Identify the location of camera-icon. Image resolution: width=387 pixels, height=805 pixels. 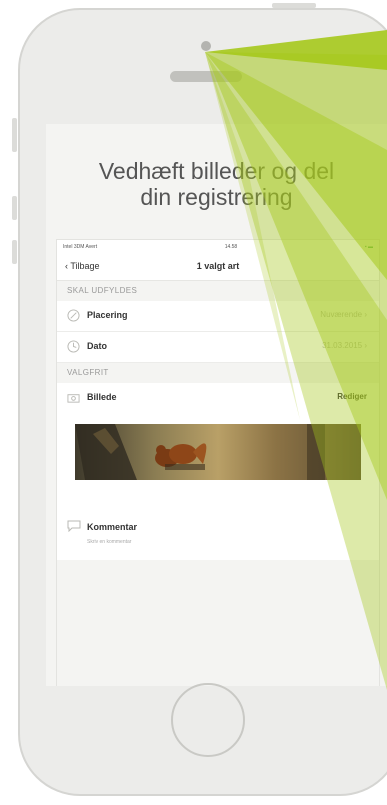
(73, 398).